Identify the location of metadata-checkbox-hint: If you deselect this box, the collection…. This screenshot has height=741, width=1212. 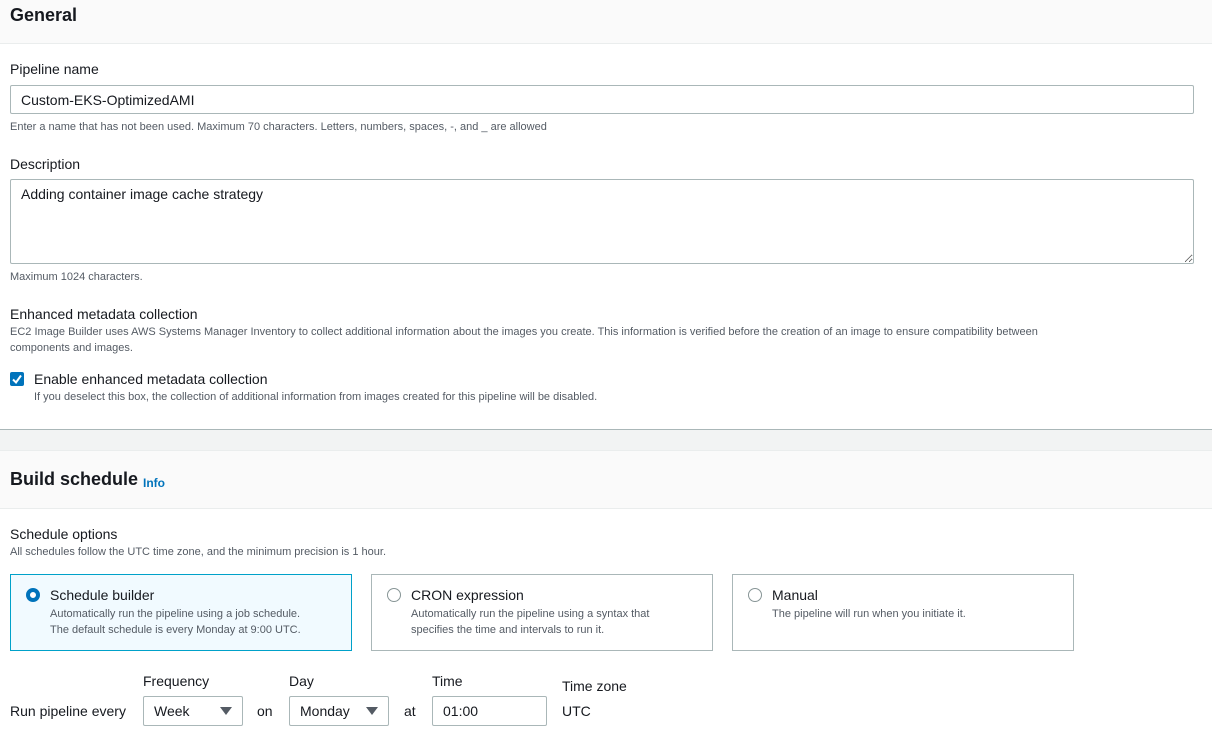
(316, 397).